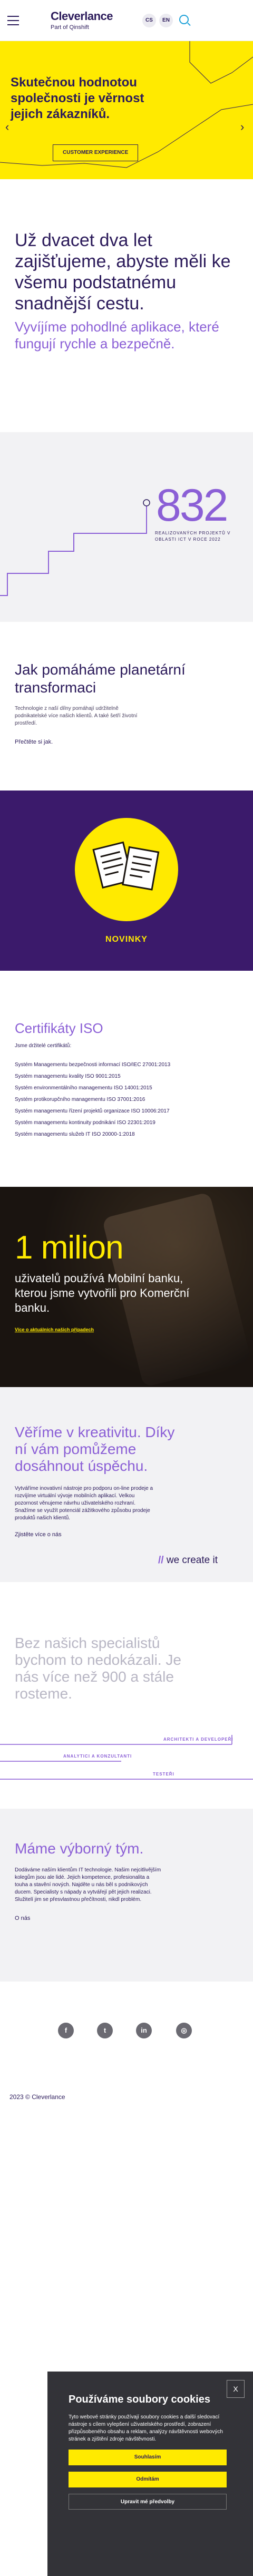 Image resolution: width=253 pixels, height=2576 pixels. Describe the element at coordinates (82, 16) in the screenshot. I see `logo-brand: Cleverlance` at that location.